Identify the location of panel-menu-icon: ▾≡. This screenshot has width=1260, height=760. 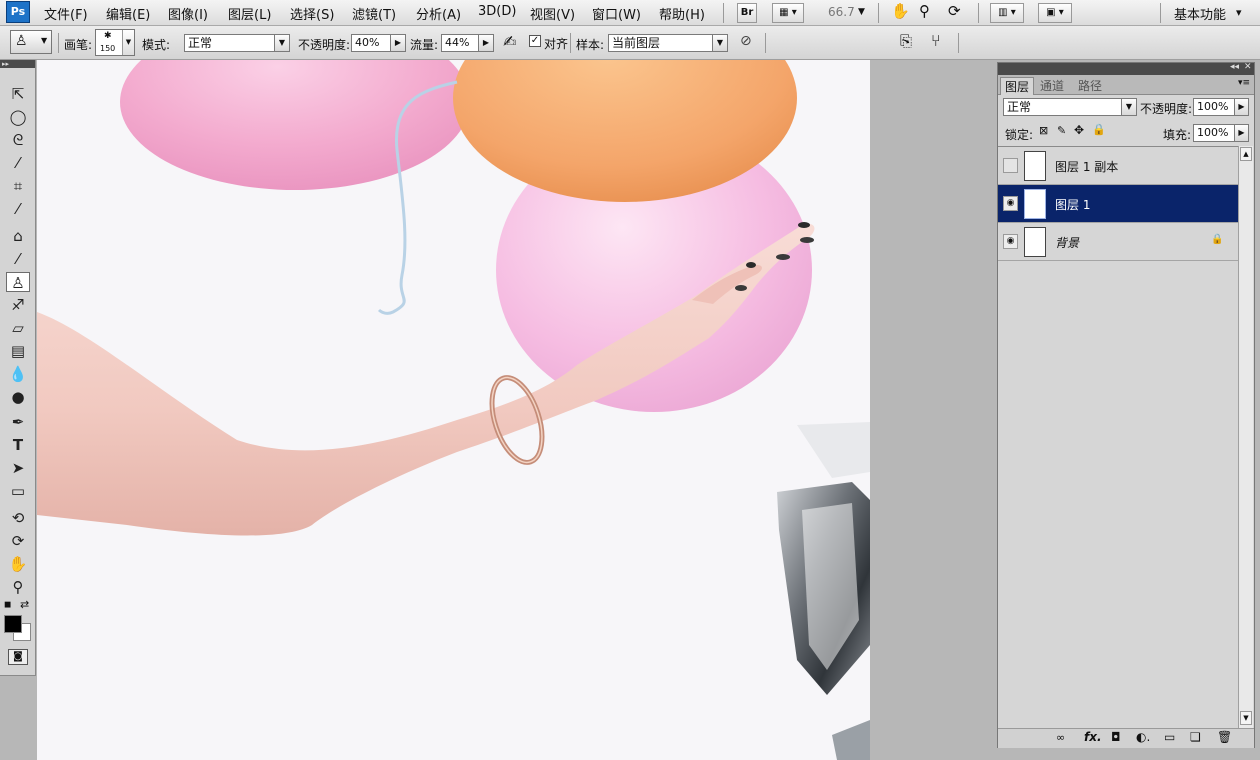
(1244, 83).